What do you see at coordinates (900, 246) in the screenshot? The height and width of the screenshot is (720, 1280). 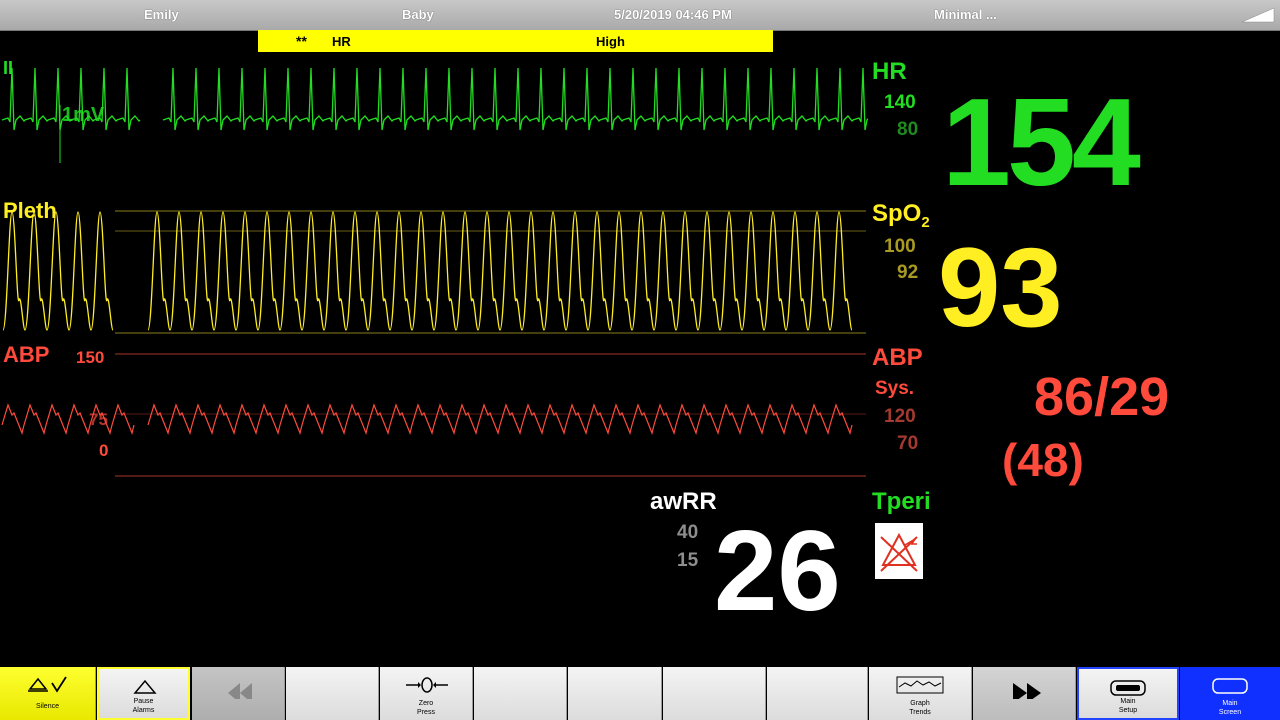 I see `spo2-alarm-high: 100` at bounding box center [900, 246].